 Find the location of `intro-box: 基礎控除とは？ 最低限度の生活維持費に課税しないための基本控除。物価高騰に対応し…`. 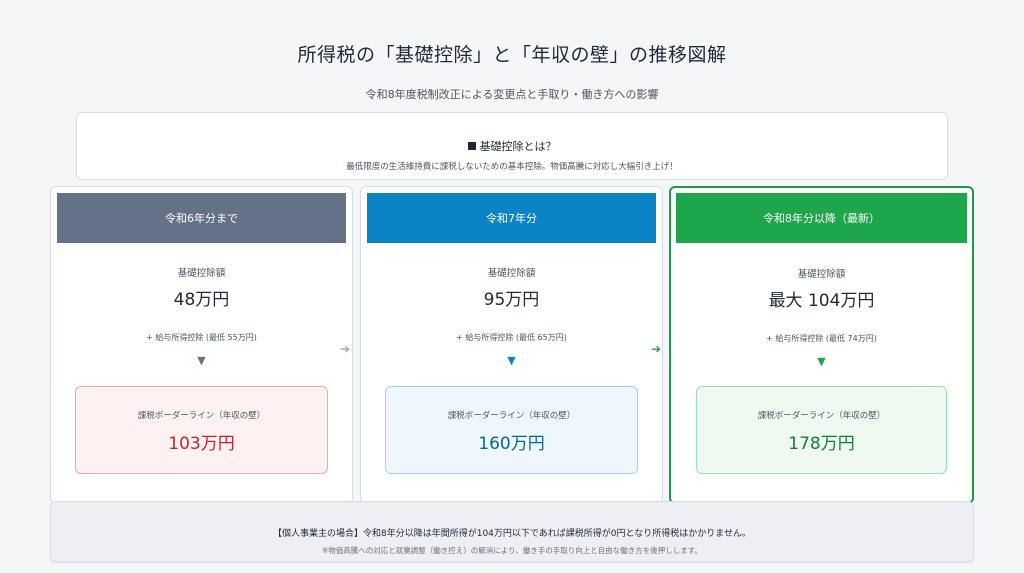

intro-box: 基礎控除とは？ 最低限度の生活維持費に課税しないための基本控除。物価高騰に対応し… is located at coordinates (512, 146).